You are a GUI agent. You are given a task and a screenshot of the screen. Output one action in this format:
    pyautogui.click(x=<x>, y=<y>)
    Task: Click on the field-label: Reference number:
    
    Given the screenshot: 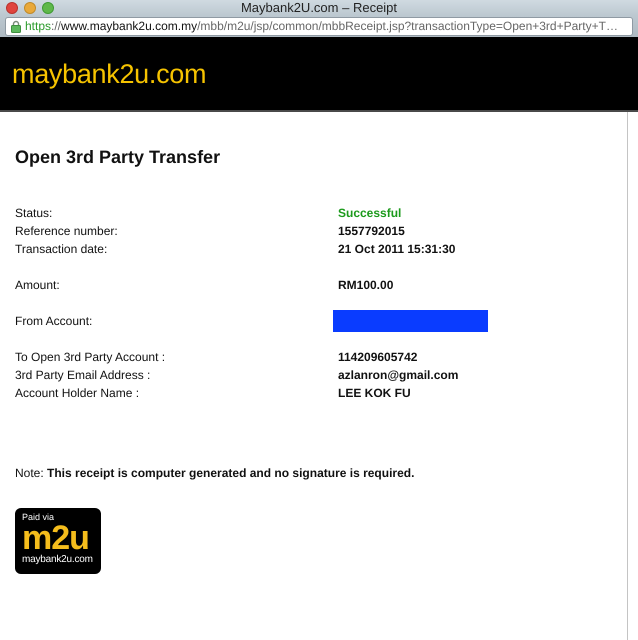 What is the action you would take?
    pyautogui.click(x=67, y=231)
    